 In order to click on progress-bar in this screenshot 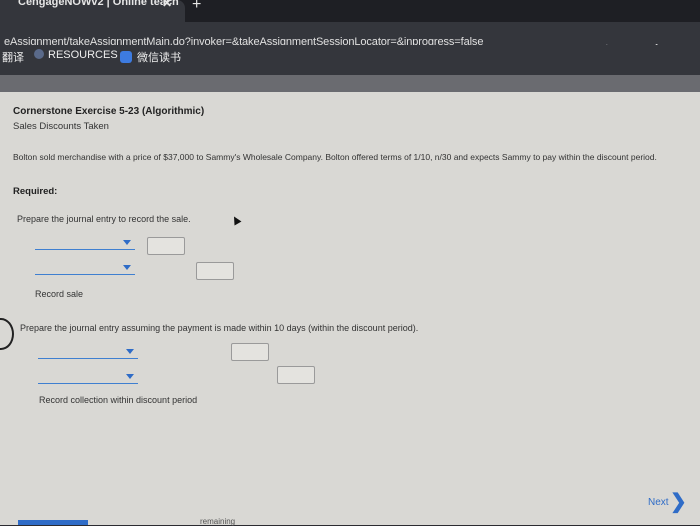, I will do `click(53, 522)`.